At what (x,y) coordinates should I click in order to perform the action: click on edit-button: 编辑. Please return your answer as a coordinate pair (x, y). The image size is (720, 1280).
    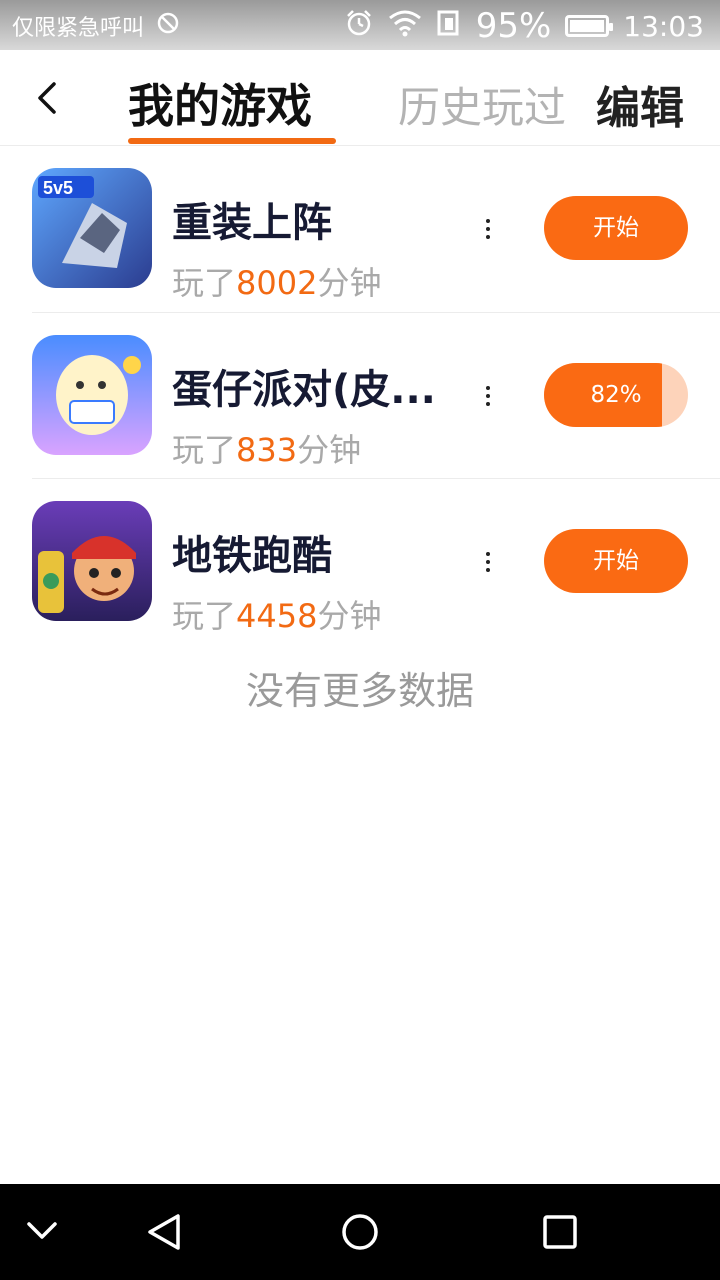
    Looking at the image, I should click on (640, 104).